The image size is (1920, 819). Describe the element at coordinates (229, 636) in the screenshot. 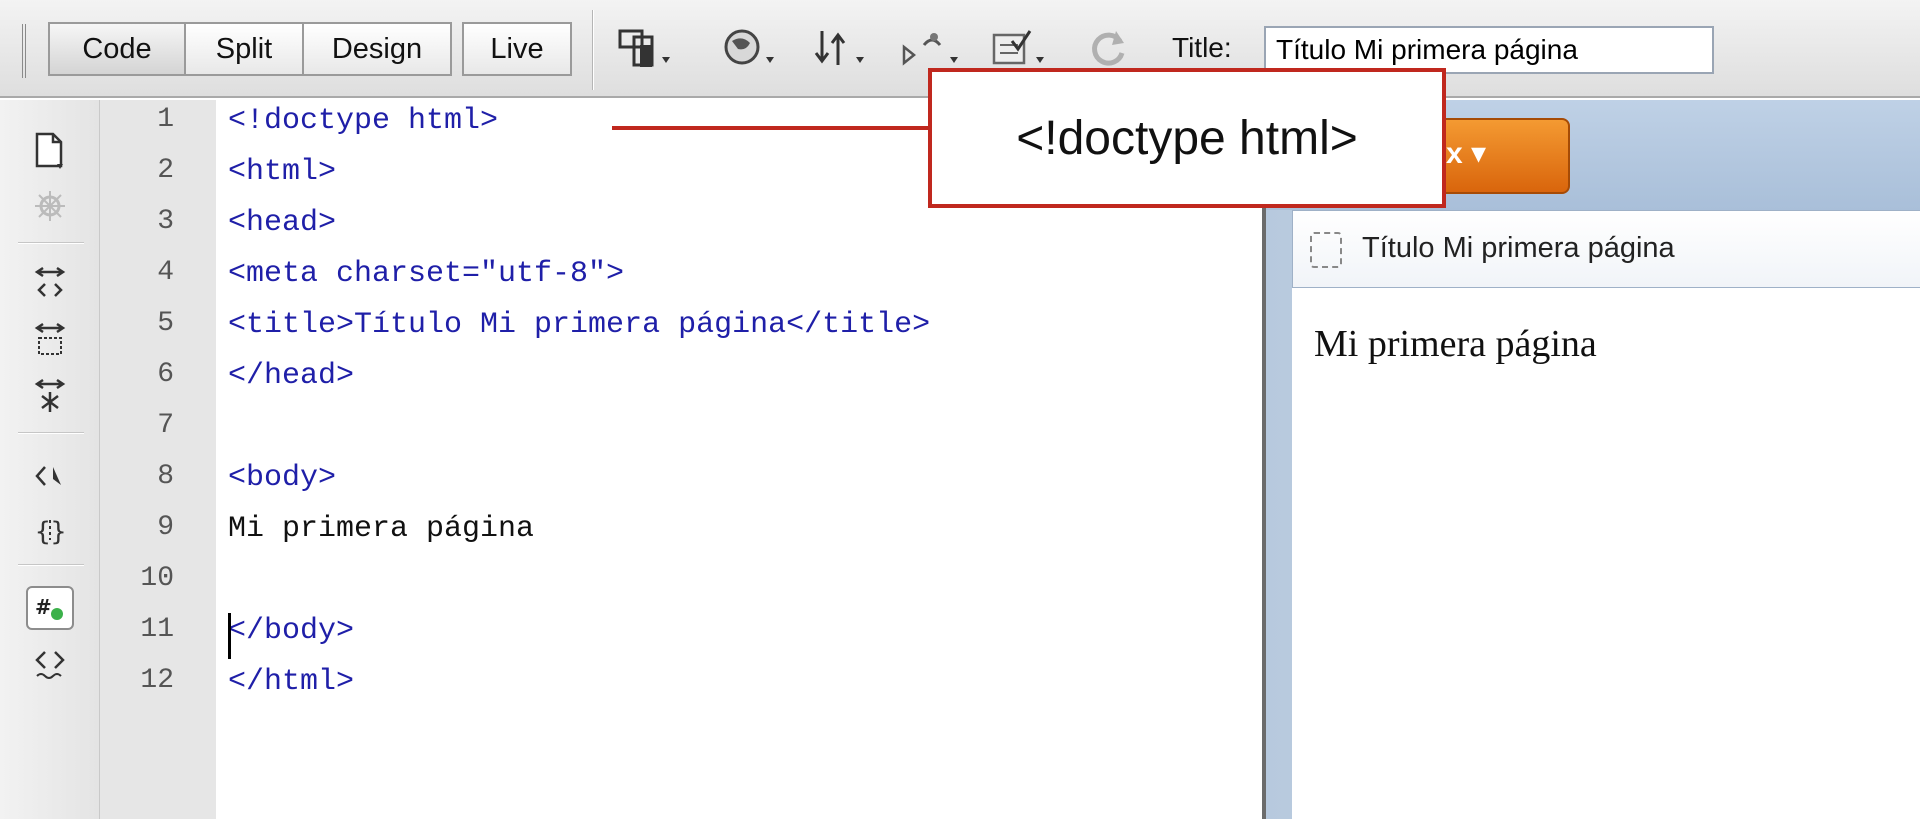

I see `text-cursor` at that location.